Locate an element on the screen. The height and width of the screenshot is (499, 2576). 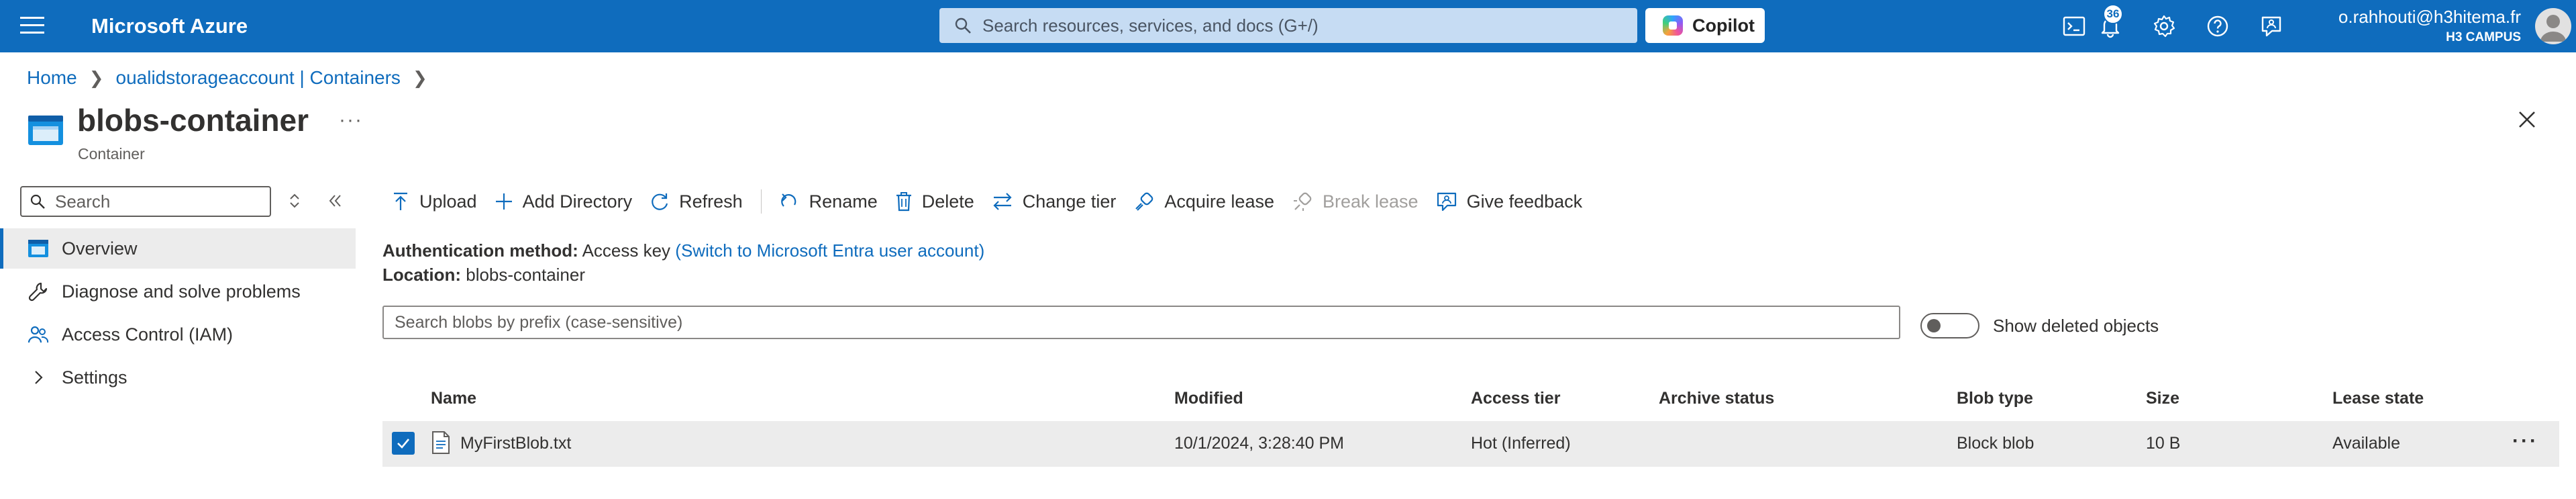
refresh-button: Refresh is located at coordinates (696, 202).